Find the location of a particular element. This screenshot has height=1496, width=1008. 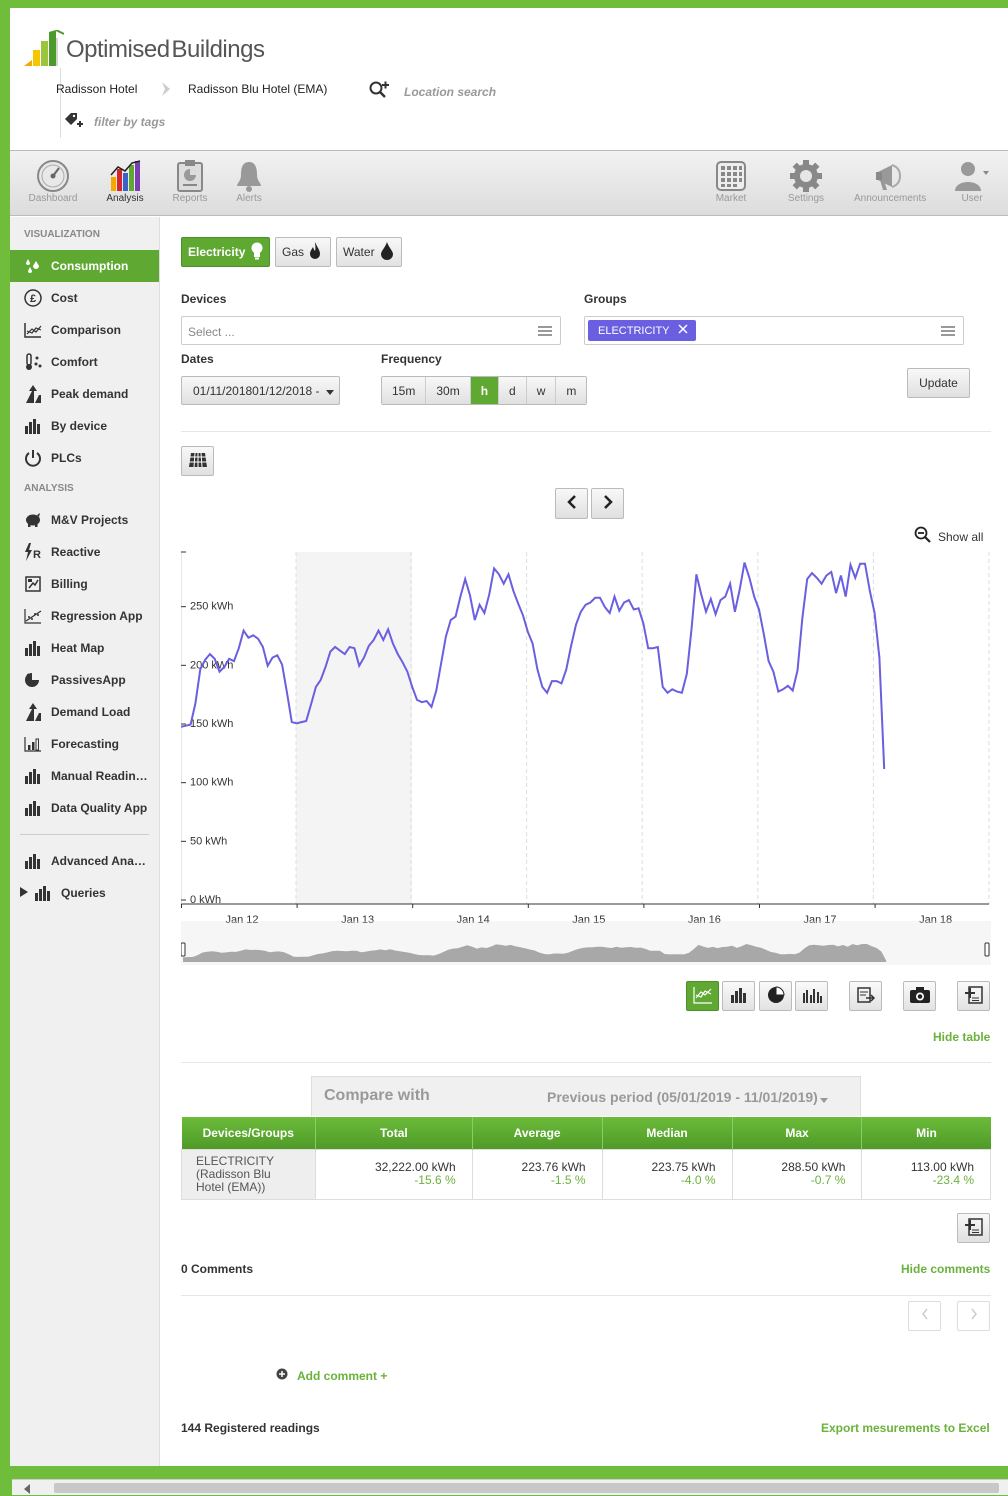

toolbar-user: User is located at coordinates (972, 181).